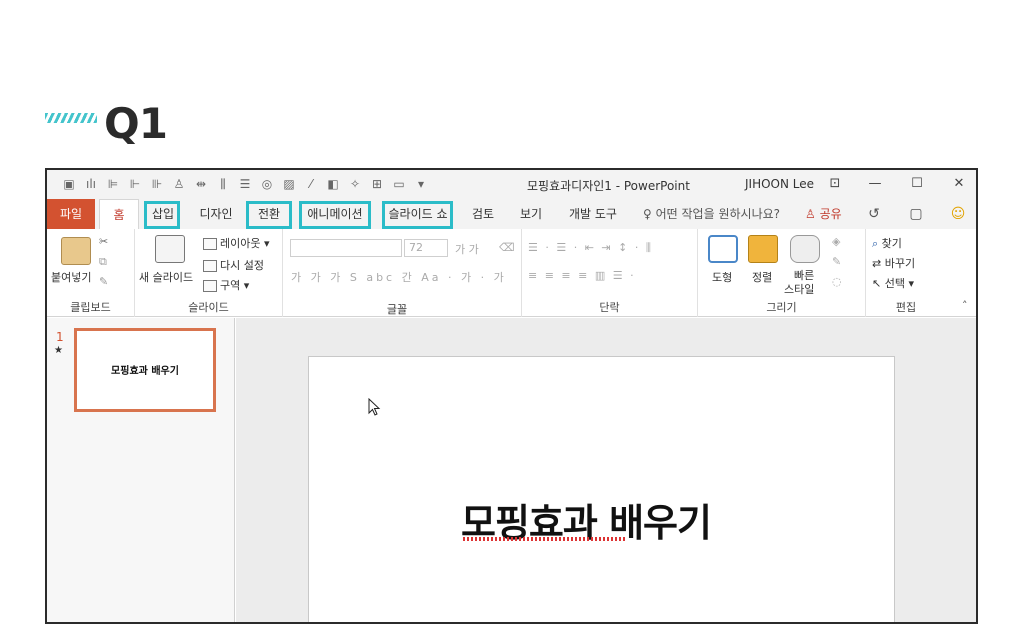  What do you see at coordinates (467, 249) in the screenshot?
I see `grow-font-icon: 가 가` at bounding box center [467, 249].